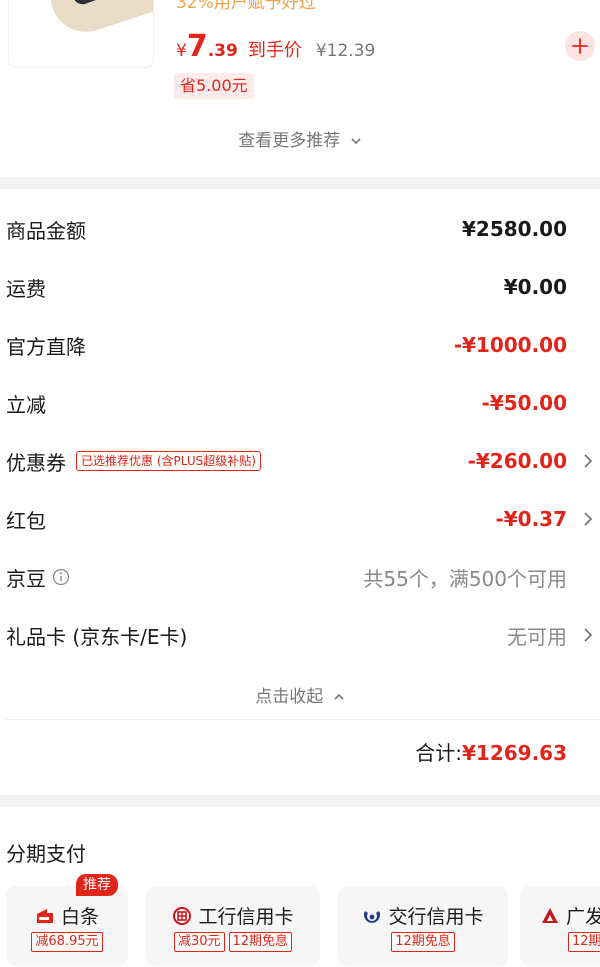  Describe the element at coordinates (345, 51) in the screenshot. I see `original-price: ¥12.39` at that location.